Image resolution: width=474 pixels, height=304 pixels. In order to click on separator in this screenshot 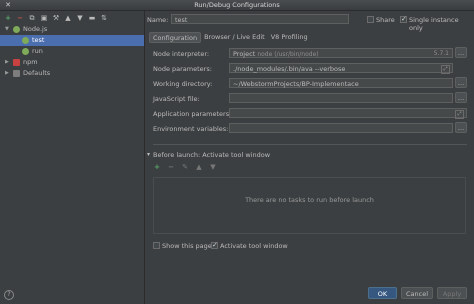, I will do `click(310, 144)`.